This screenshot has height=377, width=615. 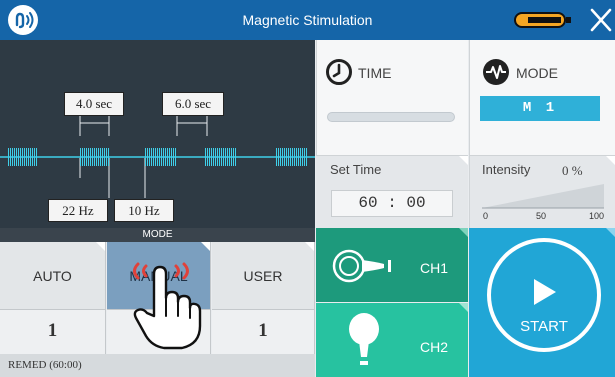 I want to click on frequency-1: 22 Hz, so click(x=78, y=210).